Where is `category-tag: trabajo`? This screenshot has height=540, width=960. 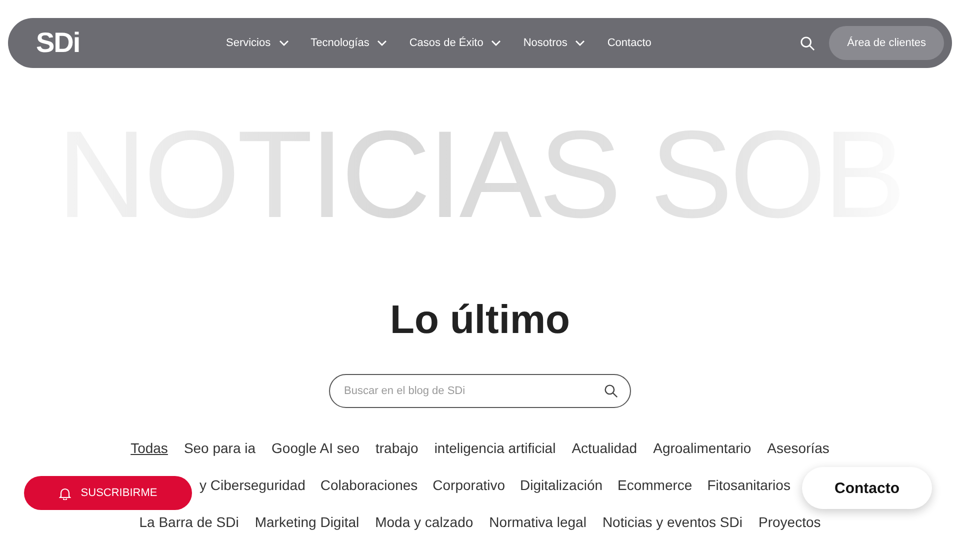 category-tag: trabajo is located at coordinates (397, 448).